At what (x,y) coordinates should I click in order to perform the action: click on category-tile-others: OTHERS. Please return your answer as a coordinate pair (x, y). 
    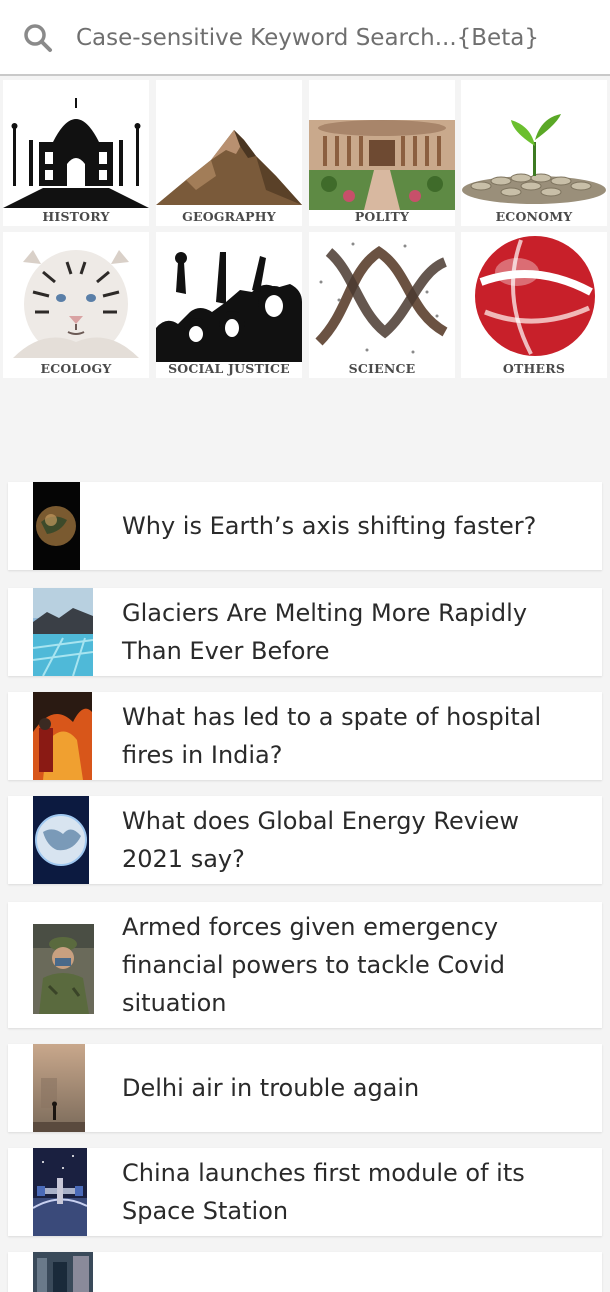
    Looking at the image, I should click on (534, 305).